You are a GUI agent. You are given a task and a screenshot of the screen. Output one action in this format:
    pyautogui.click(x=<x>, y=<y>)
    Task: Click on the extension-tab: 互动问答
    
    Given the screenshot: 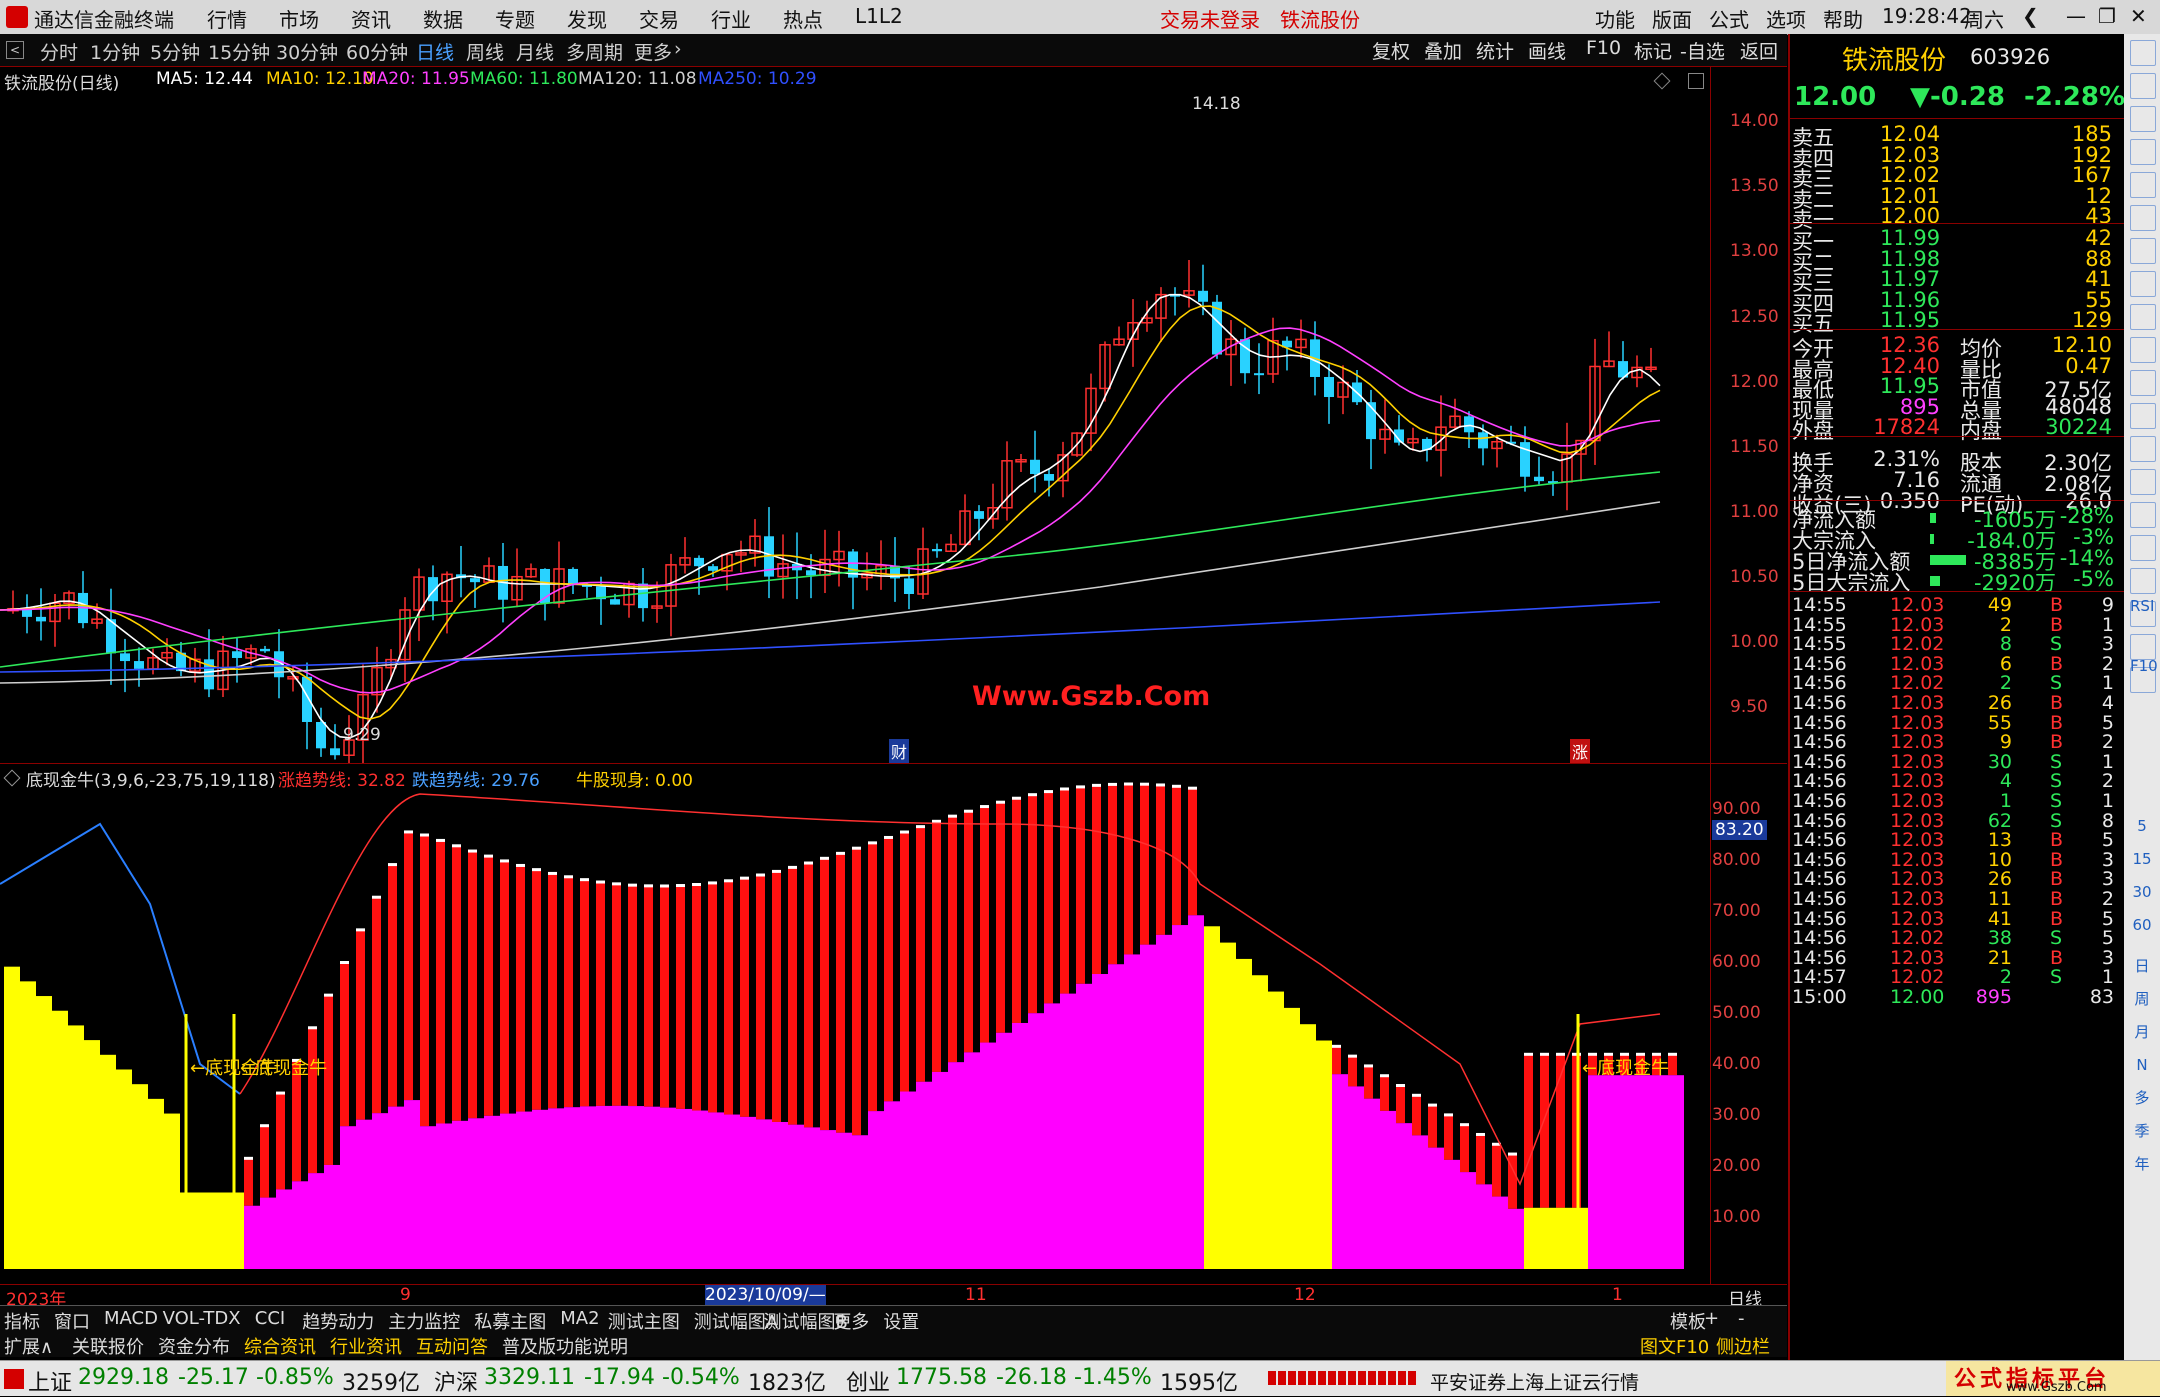 What is the action you would take?
    pyautogui.click(x=452, y=1346)
    